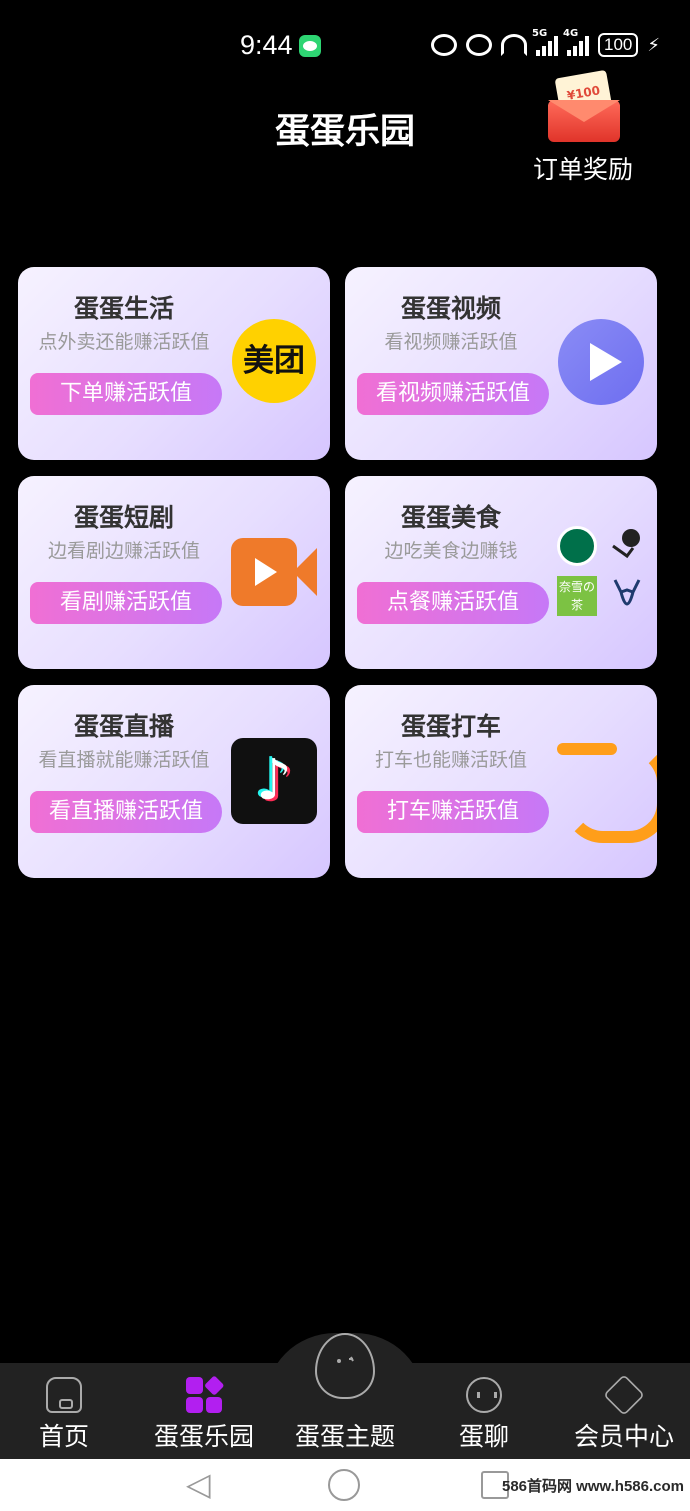 This screenshot has height=1511, width=690. Describe the element at coordinates (576, 42) in the screenshot. I see `signal-4g-icon: 4G` at that location.